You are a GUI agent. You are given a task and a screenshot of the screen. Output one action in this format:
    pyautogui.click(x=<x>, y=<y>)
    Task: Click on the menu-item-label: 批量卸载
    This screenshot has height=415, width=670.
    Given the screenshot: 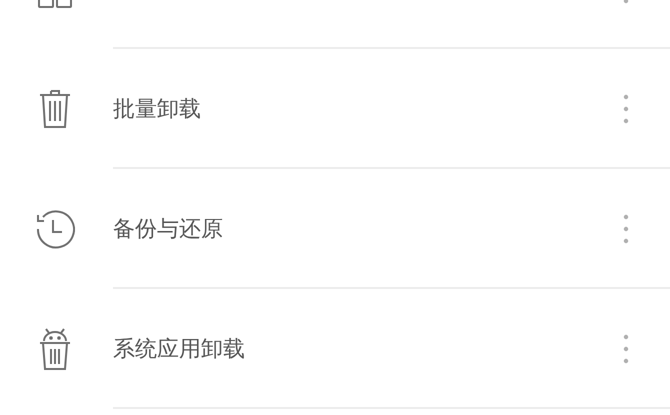 What is the action you would take?
    pyautogui.click(x=368, y=109)
    